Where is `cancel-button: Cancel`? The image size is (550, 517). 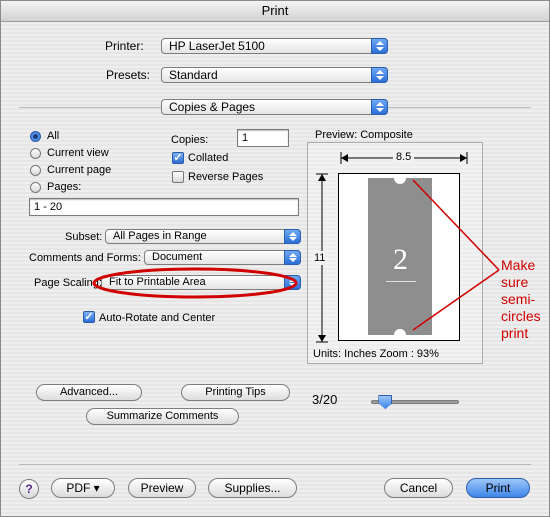 cancel-button: Cancel is located at coordinates (418, 488).